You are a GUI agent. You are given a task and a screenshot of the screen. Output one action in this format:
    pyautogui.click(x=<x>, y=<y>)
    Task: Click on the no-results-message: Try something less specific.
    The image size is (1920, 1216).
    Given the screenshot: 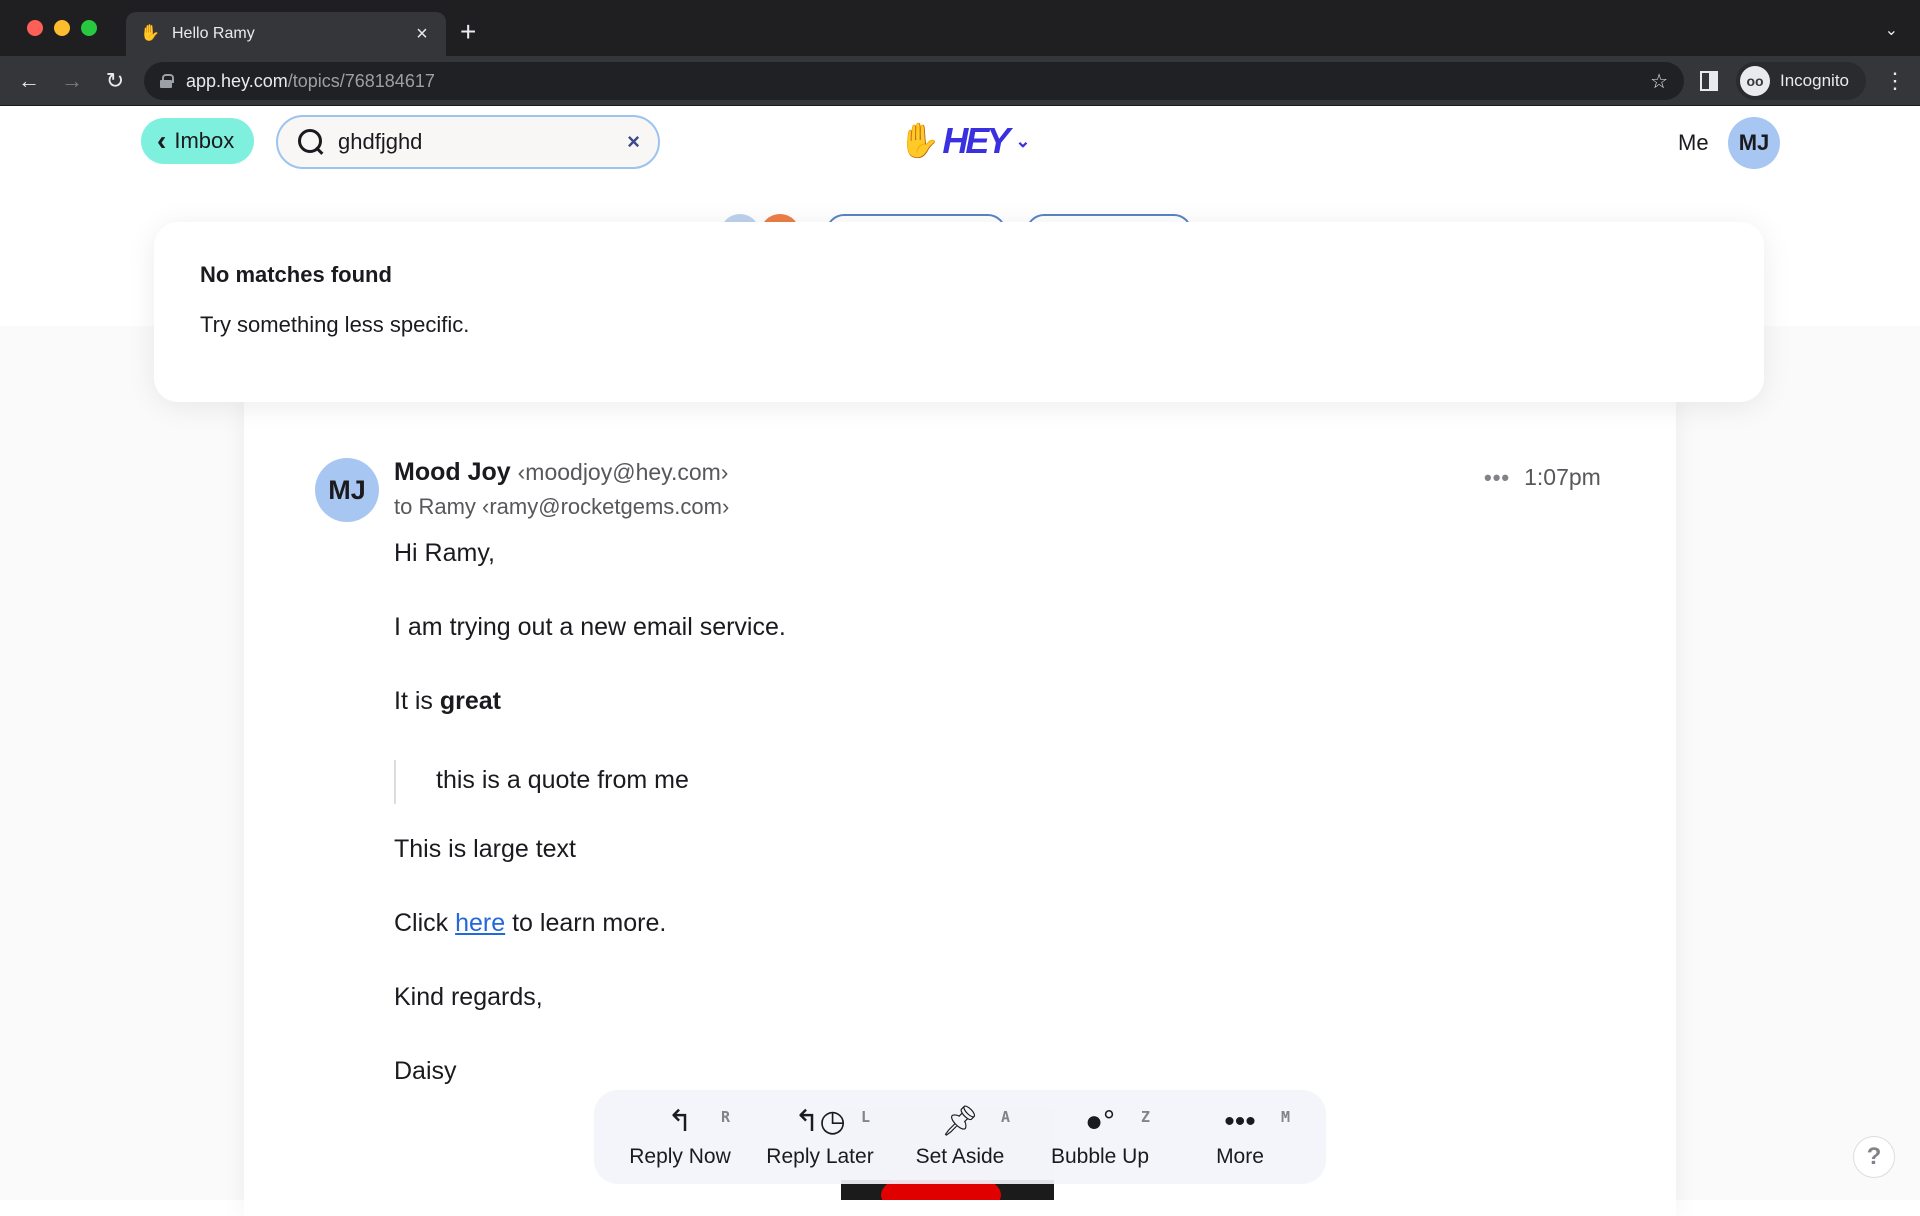 What is the action you would take?
    pyautogui.click(x=335, y=324)
    